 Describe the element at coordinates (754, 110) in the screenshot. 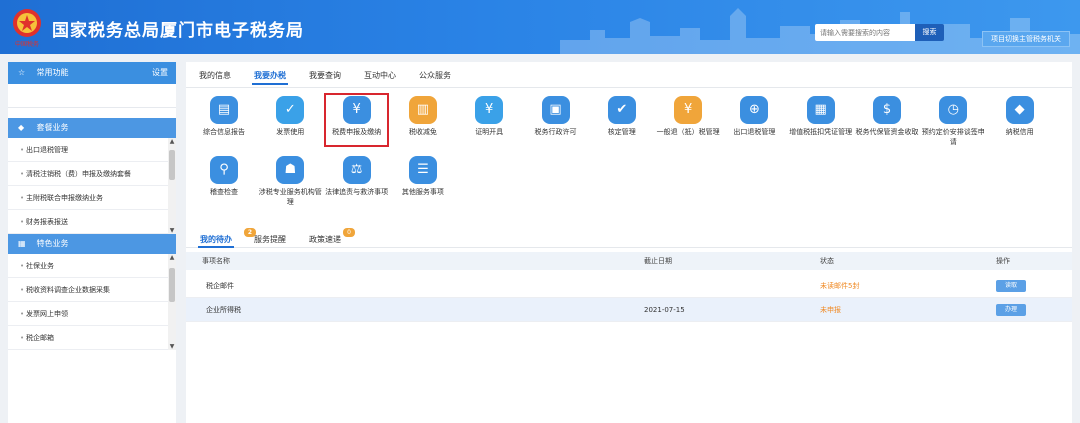

I see `export-rebate-icon: ⊕` at that location.